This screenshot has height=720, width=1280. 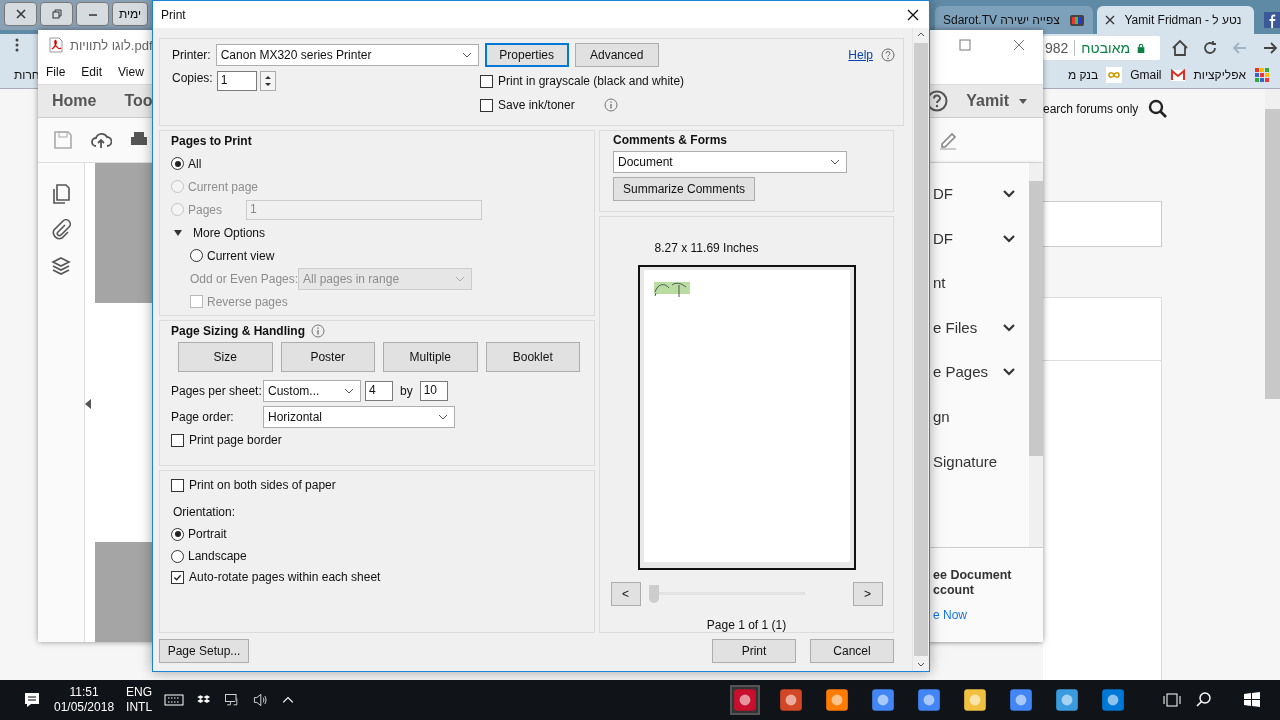 What do you see at coordinates (138, 101) in the screenshot?
I see `app-tab: Too` at bounding box center [138, 101].